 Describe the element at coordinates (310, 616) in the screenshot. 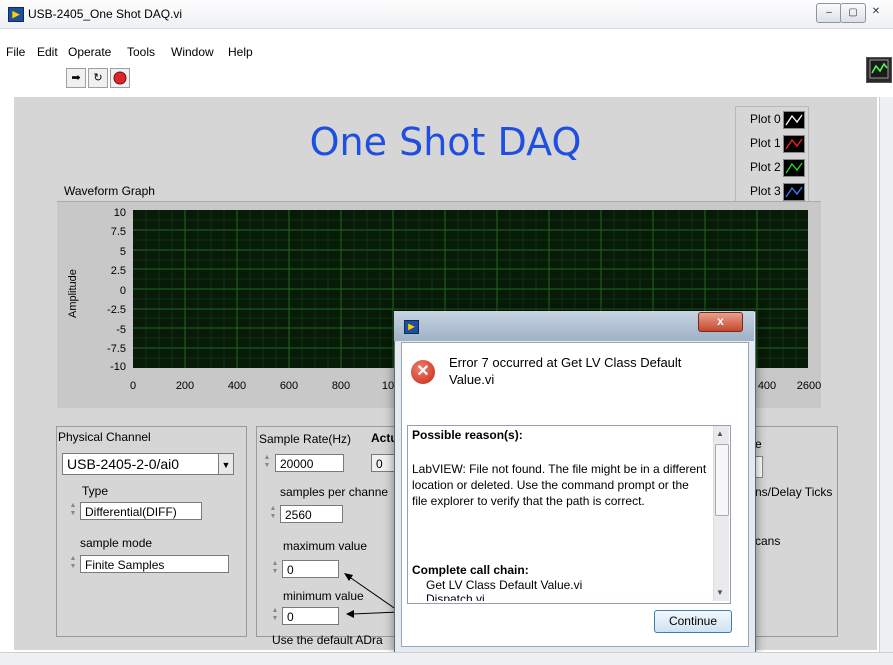

I see `minimum-value-field: 0` at that location.